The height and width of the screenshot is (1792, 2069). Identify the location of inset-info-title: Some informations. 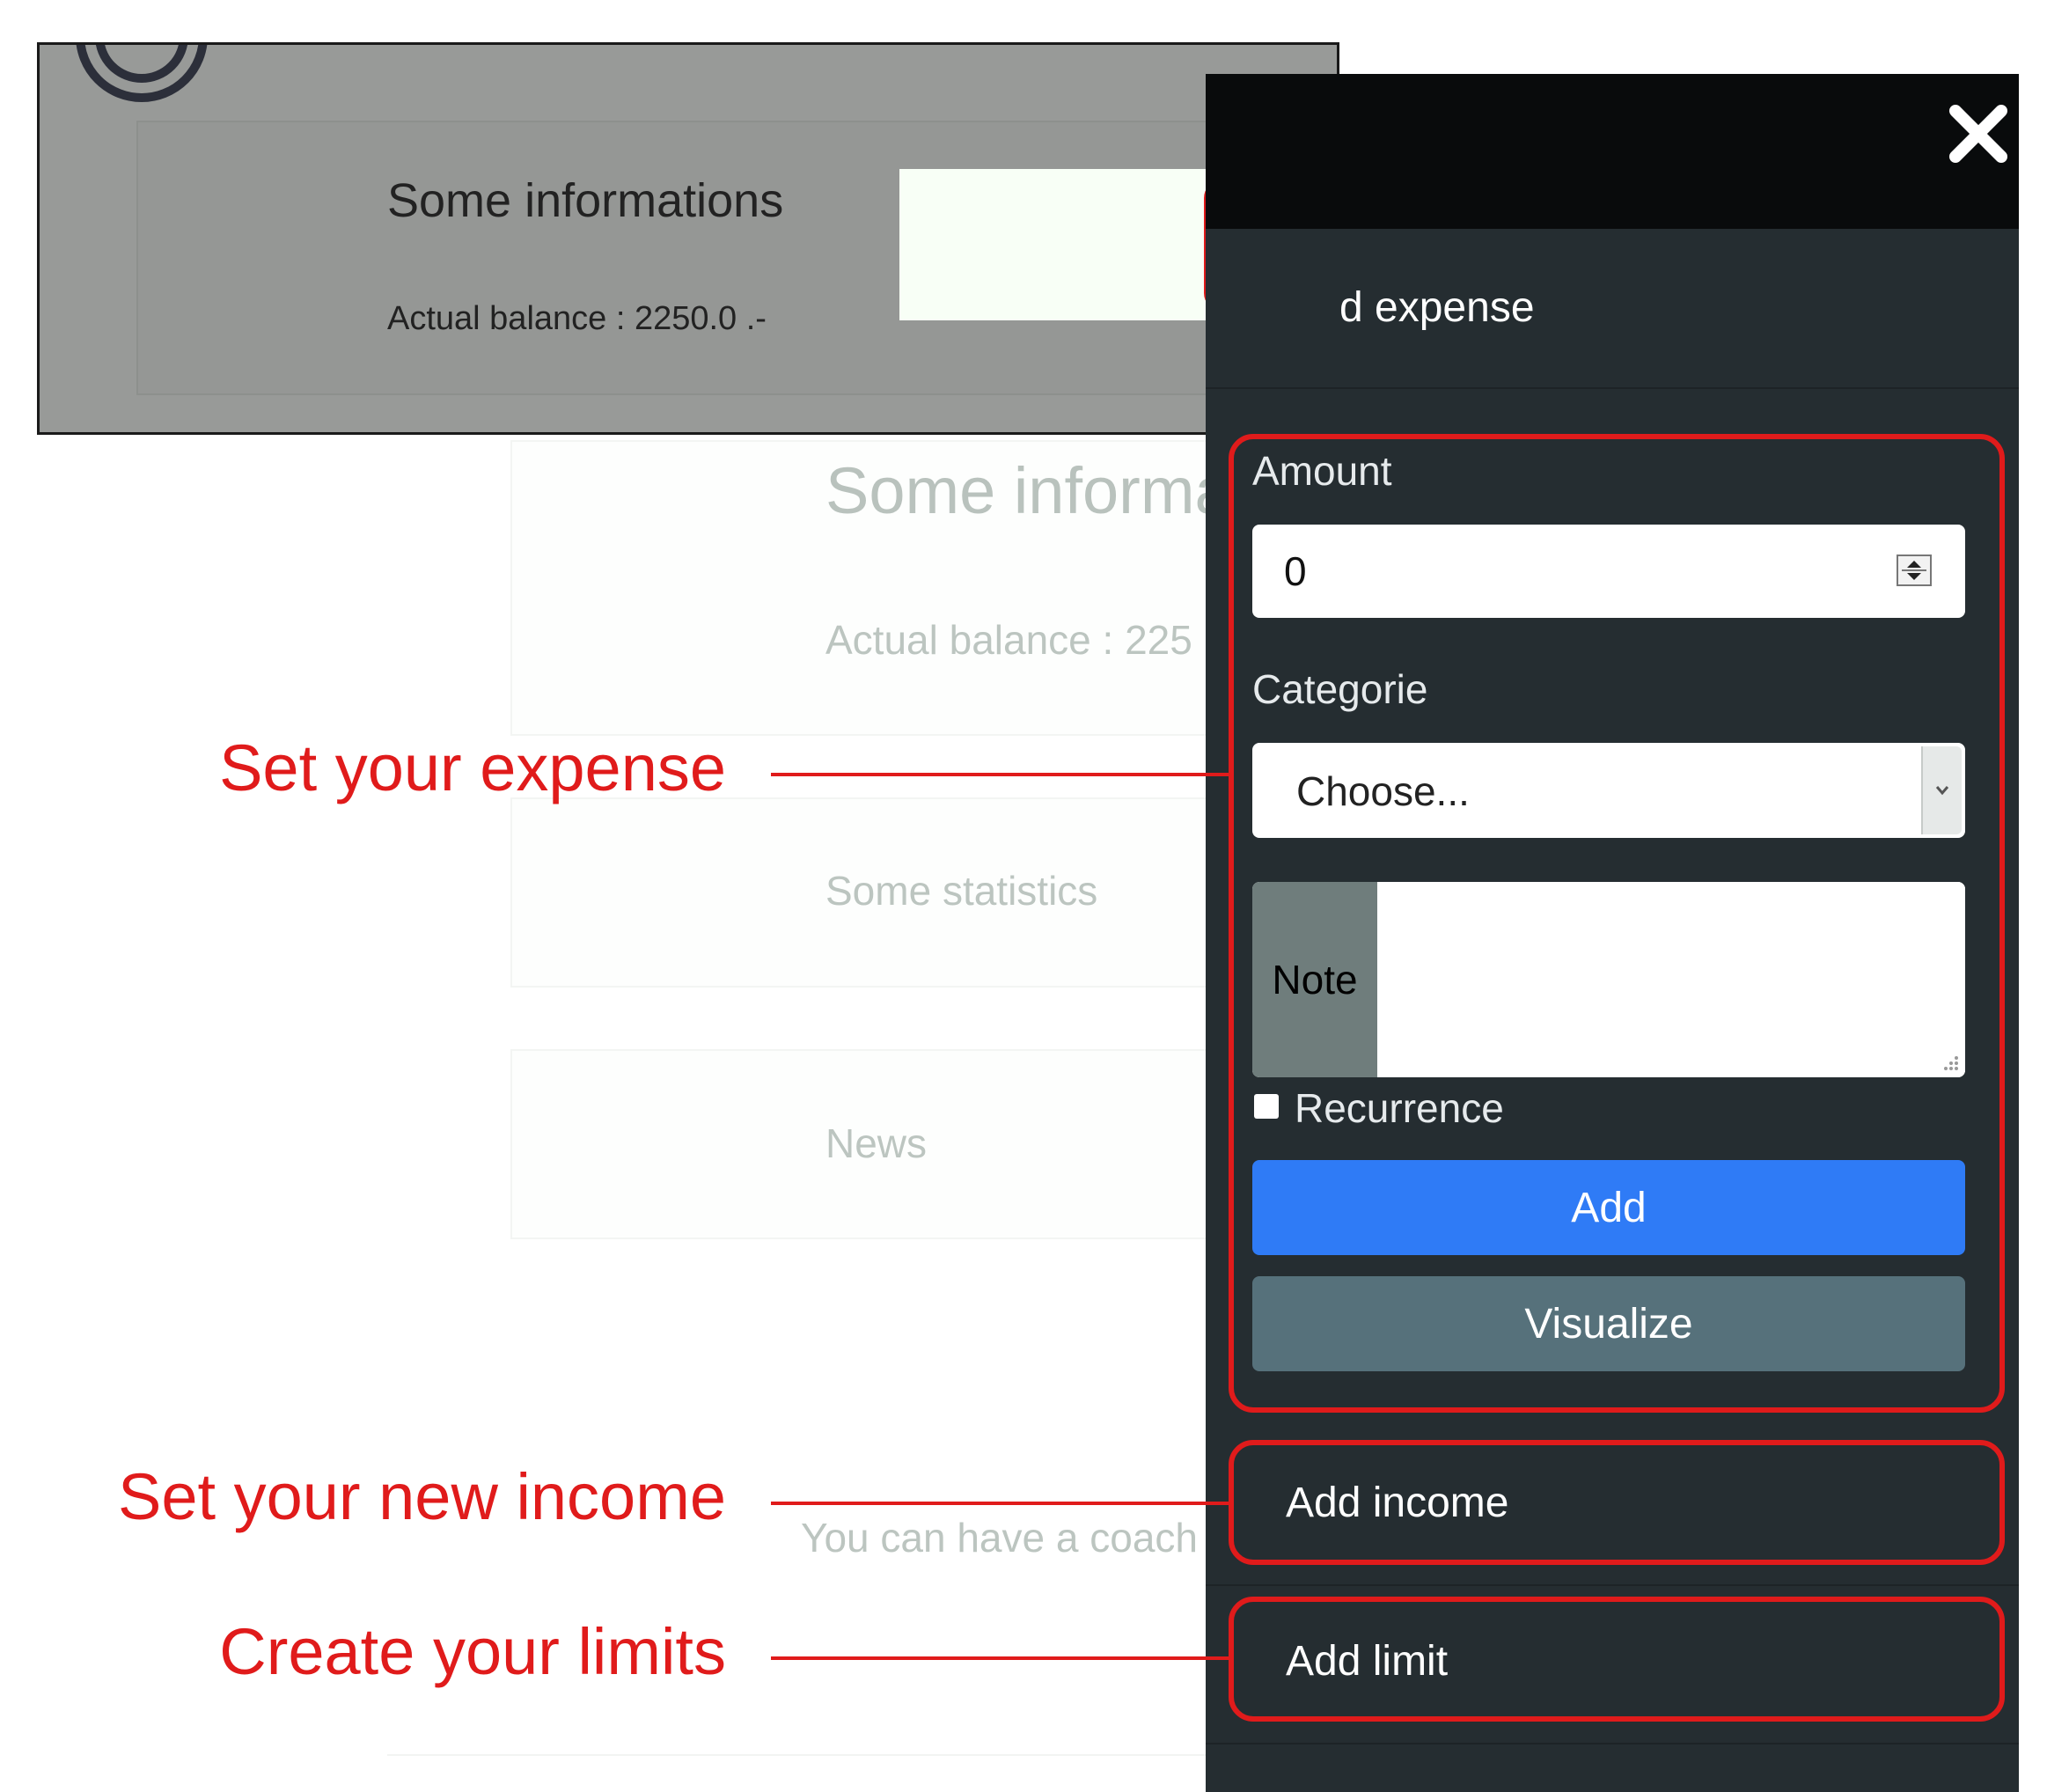
(586, 200).